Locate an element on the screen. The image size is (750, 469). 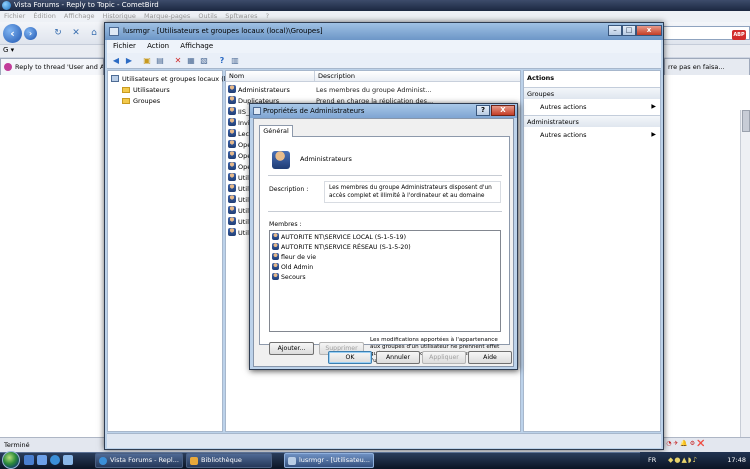
menu-fichier: Fichier is located at coordinates (124, 46).